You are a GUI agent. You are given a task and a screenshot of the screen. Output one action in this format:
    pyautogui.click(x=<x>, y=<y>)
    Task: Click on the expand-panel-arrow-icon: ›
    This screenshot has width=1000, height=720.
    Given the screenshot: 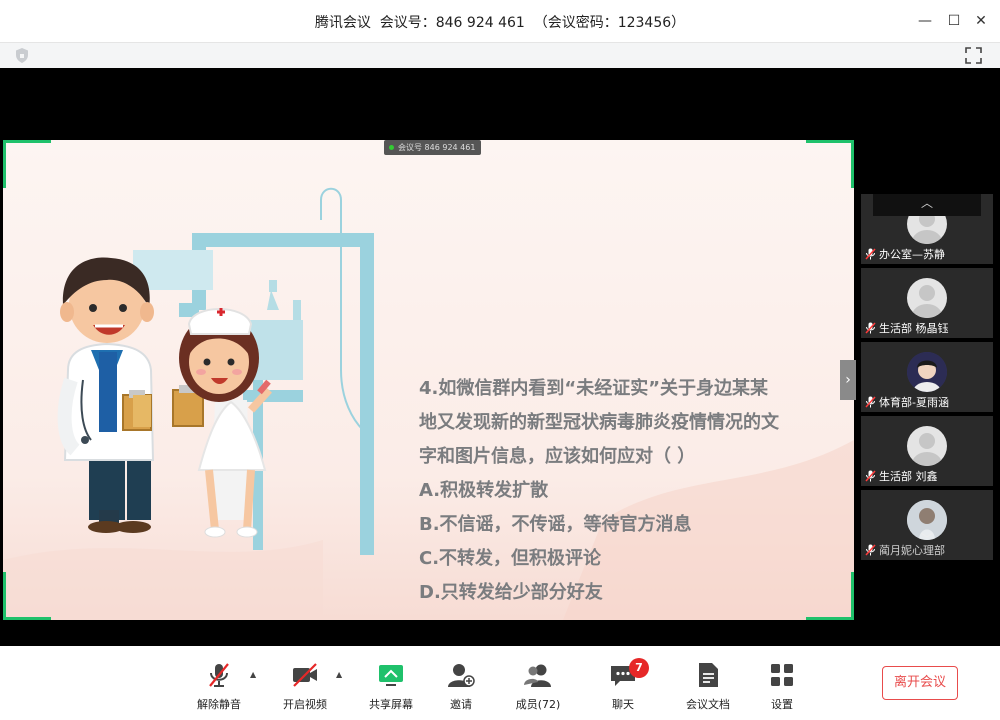 What is the action you would take?
    pyautogui.click(x=848, y=380)
    